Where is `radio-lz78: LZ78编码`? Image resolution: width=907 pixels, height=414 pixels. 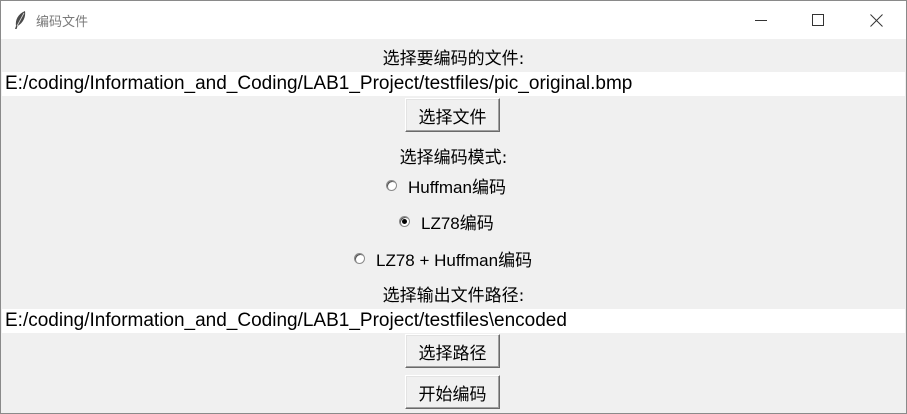 radio-lz78: LZ78编码 is located at coordinates (446, 221).